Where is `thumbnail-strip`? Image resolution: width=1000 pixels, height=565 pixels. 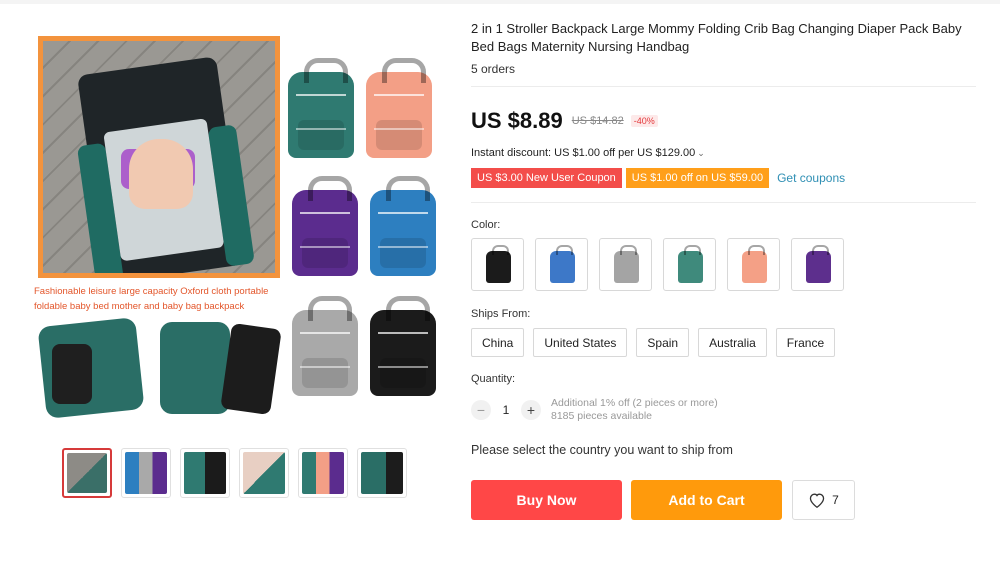
thumbnail-strip is located at coordinates (234, 473).